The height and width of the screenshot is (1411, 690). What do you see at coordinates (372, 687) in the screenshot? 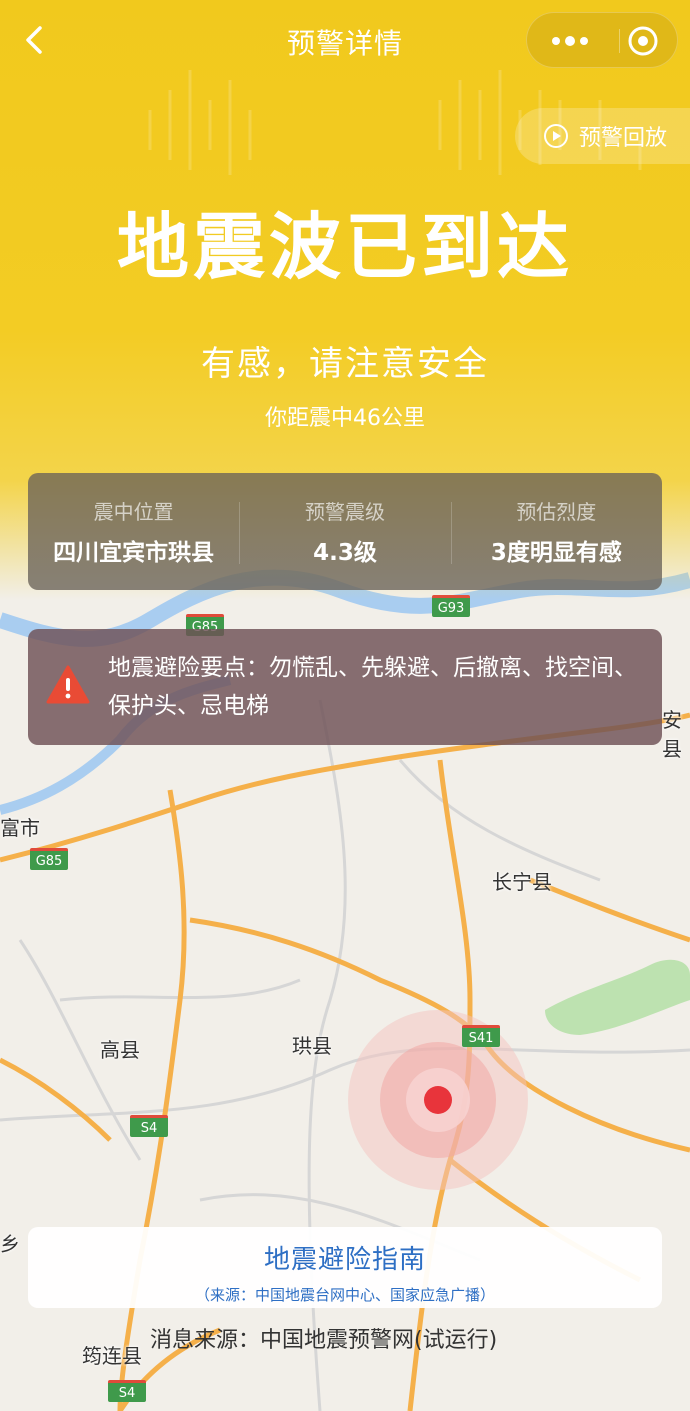
I see `safety-tips-text: 地震避险要点：勿慌乱、先躲避、后撤离、找空间、保护头、忌电梯` at bounding box center [372, 687].